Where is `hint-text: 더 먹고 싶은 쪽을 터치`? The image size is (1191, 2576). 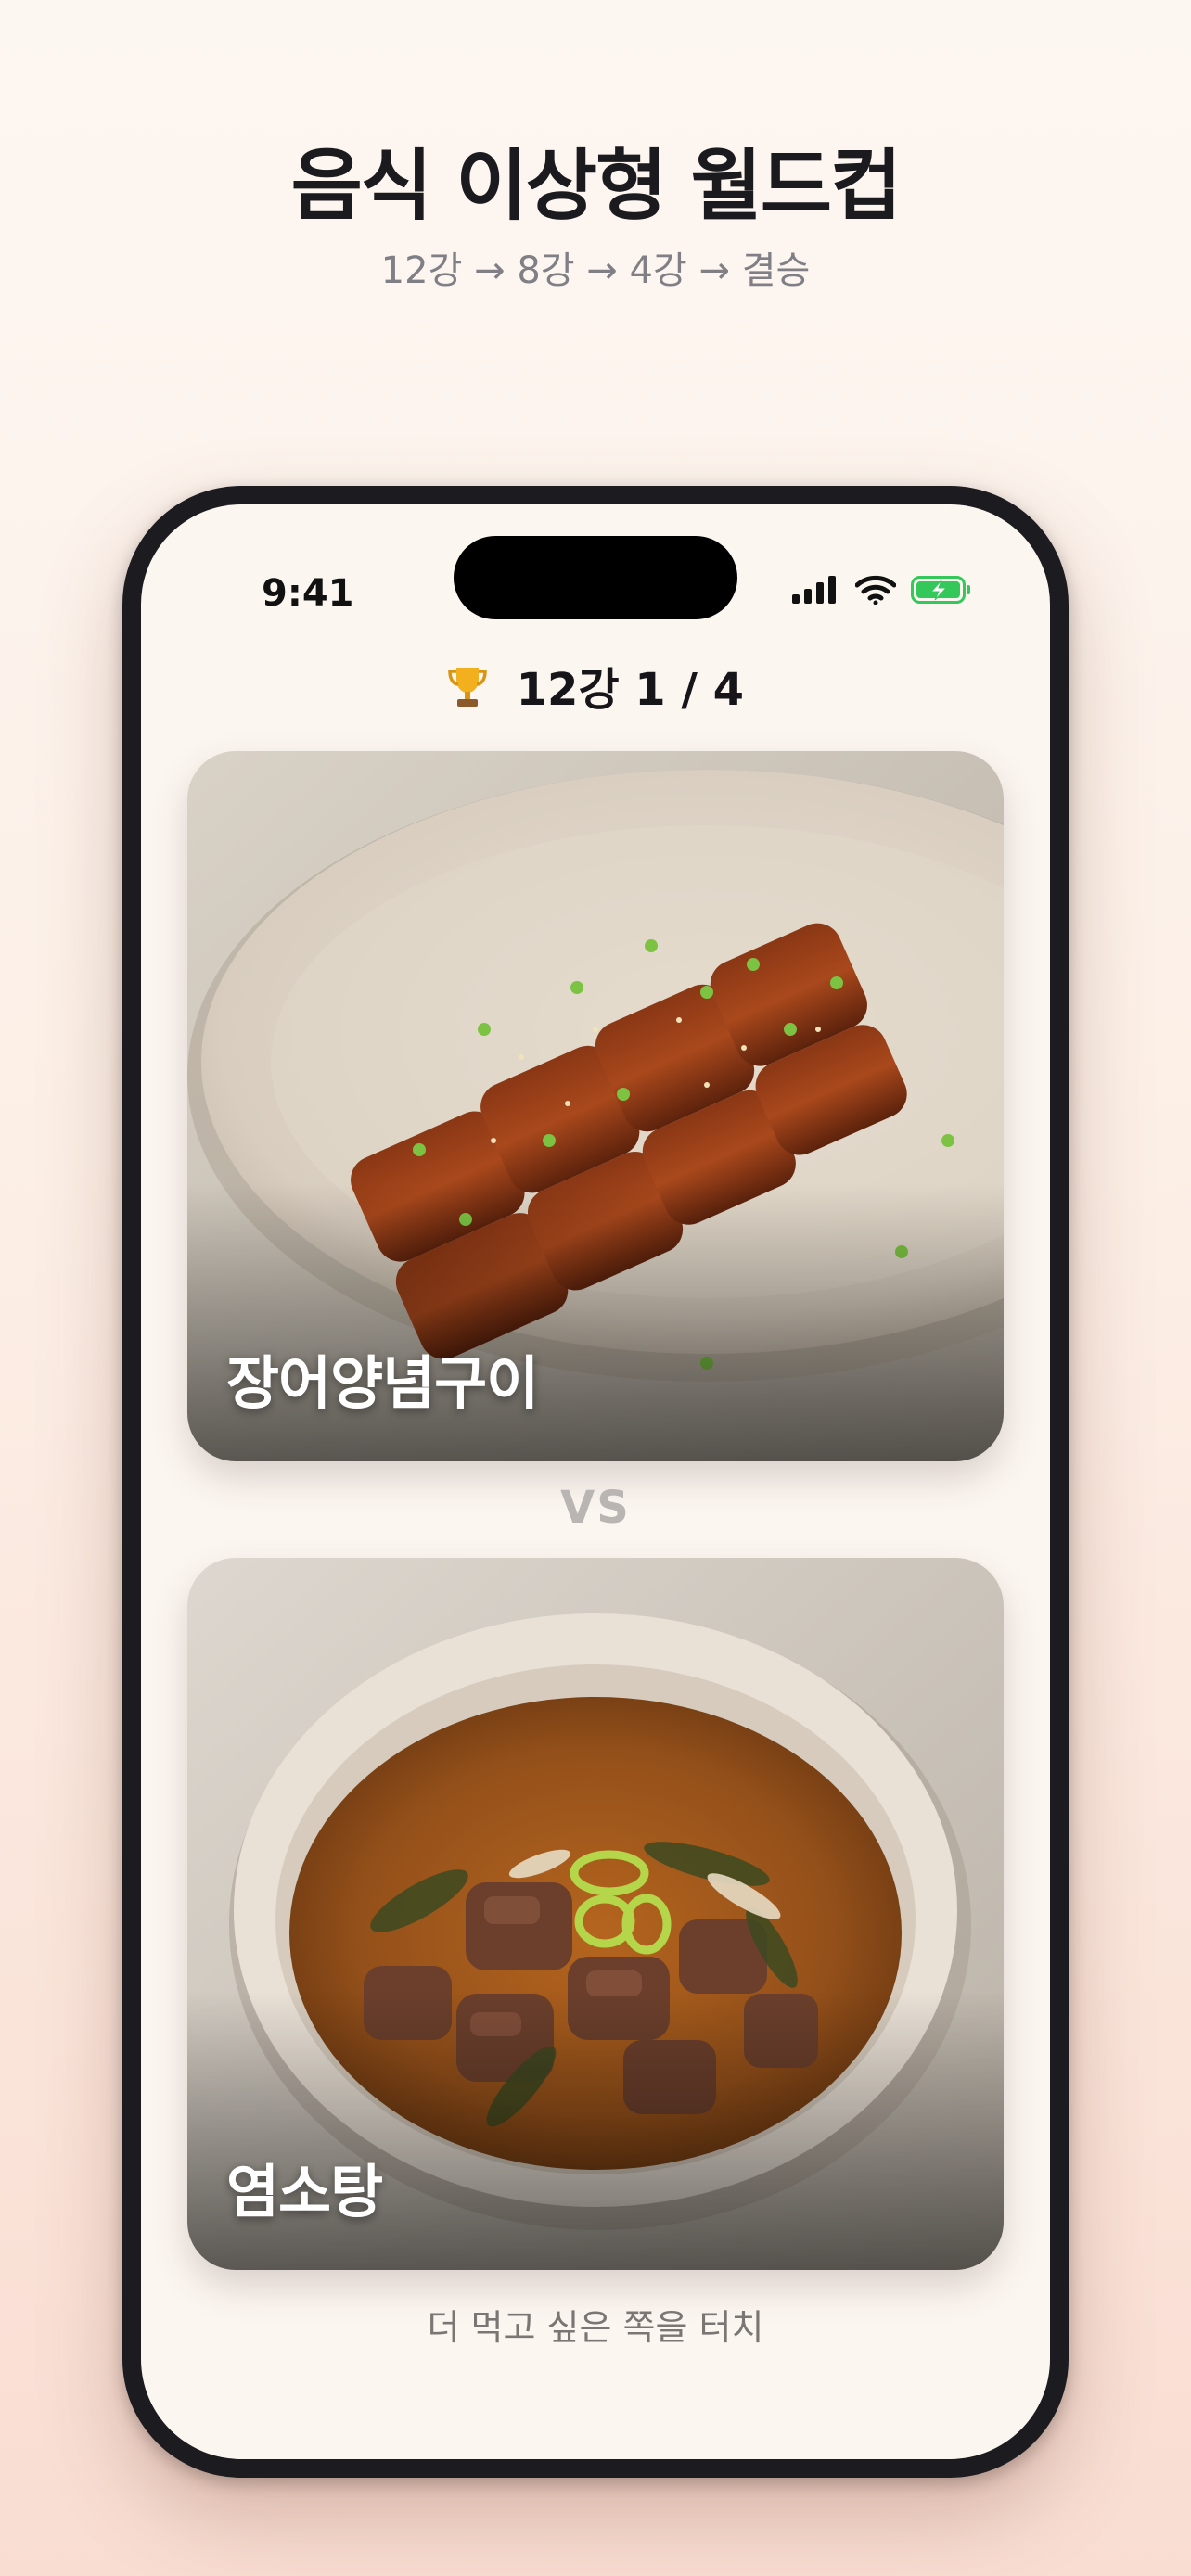
hint-text: 더 먹고 싶은 쪽을 터치 is located at coordinates (595, 2327).